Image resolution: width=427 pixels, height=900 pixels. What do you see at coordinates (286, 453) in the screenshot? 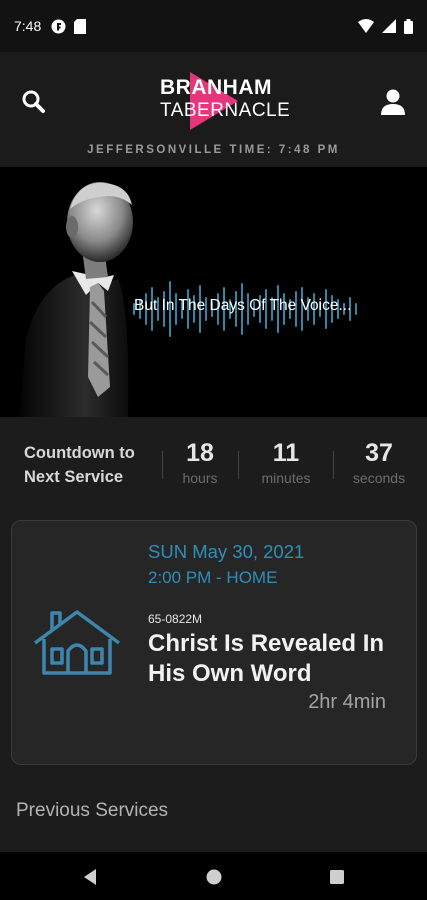
I see `countdown-minutes-value: 11` at bounding box center [286, 453].